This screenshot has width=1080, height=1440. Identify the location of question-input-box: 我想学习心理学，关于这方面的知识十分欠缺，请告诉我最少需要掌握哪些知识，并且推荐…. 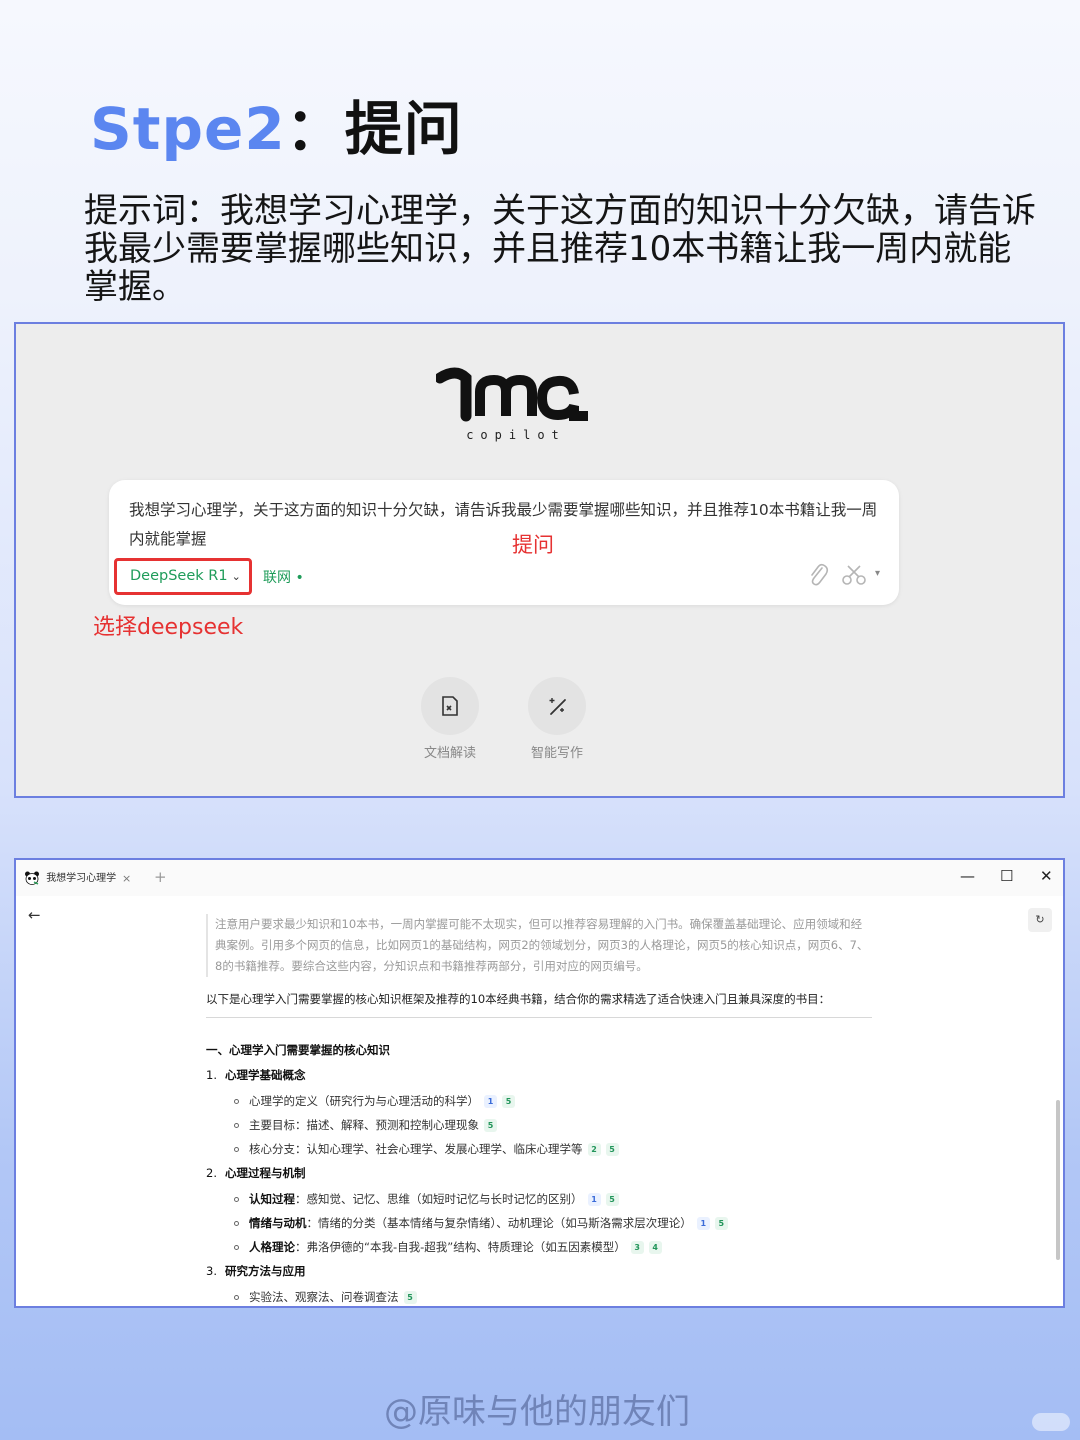
(504, 542).